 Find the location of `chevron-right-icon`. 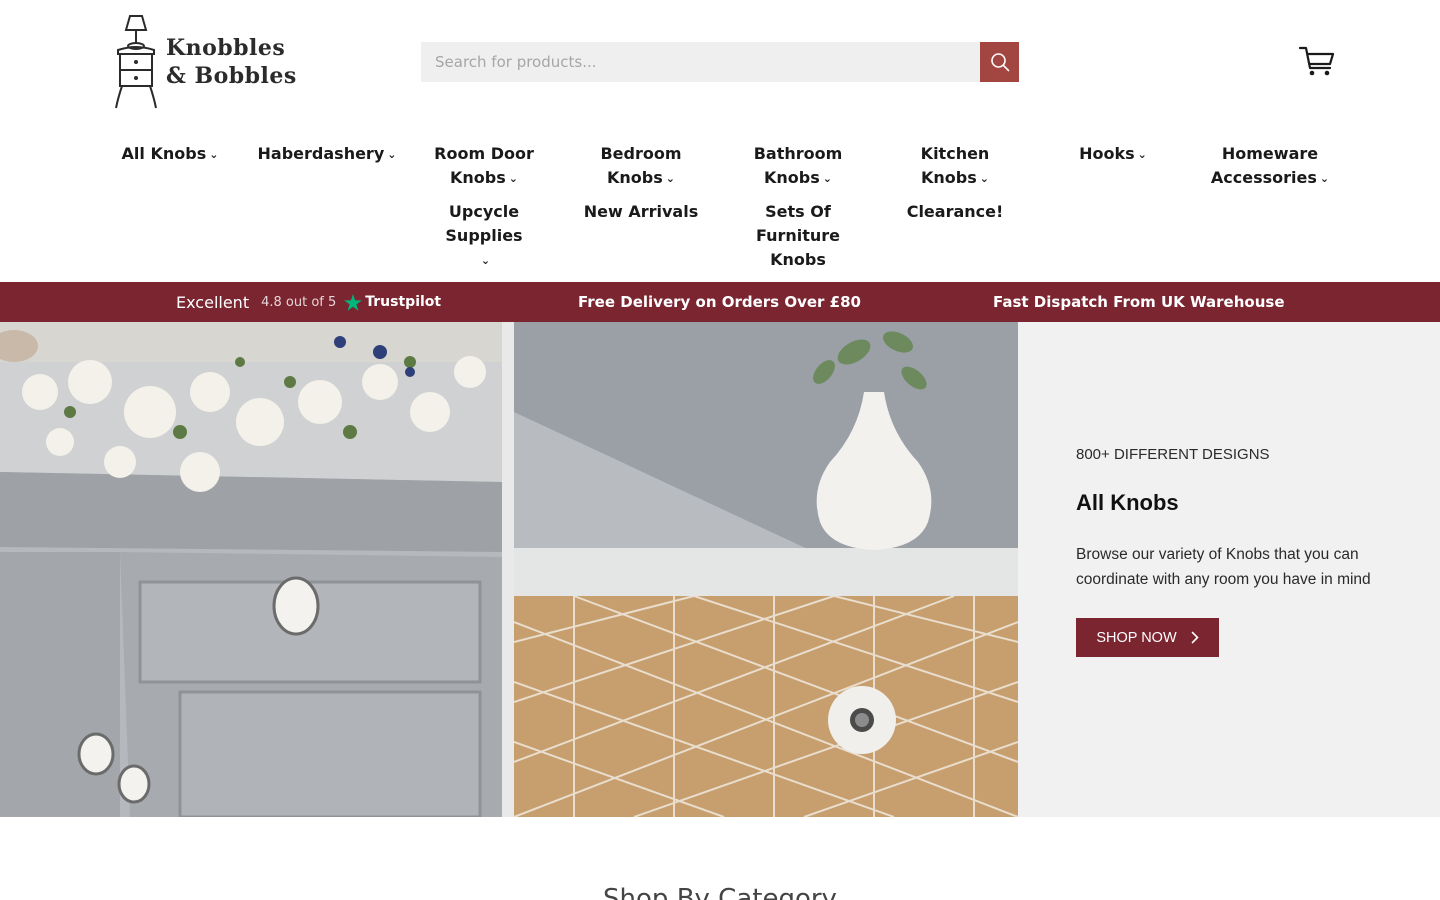

chevron-right-icon is located at coordinates (1195, 637).